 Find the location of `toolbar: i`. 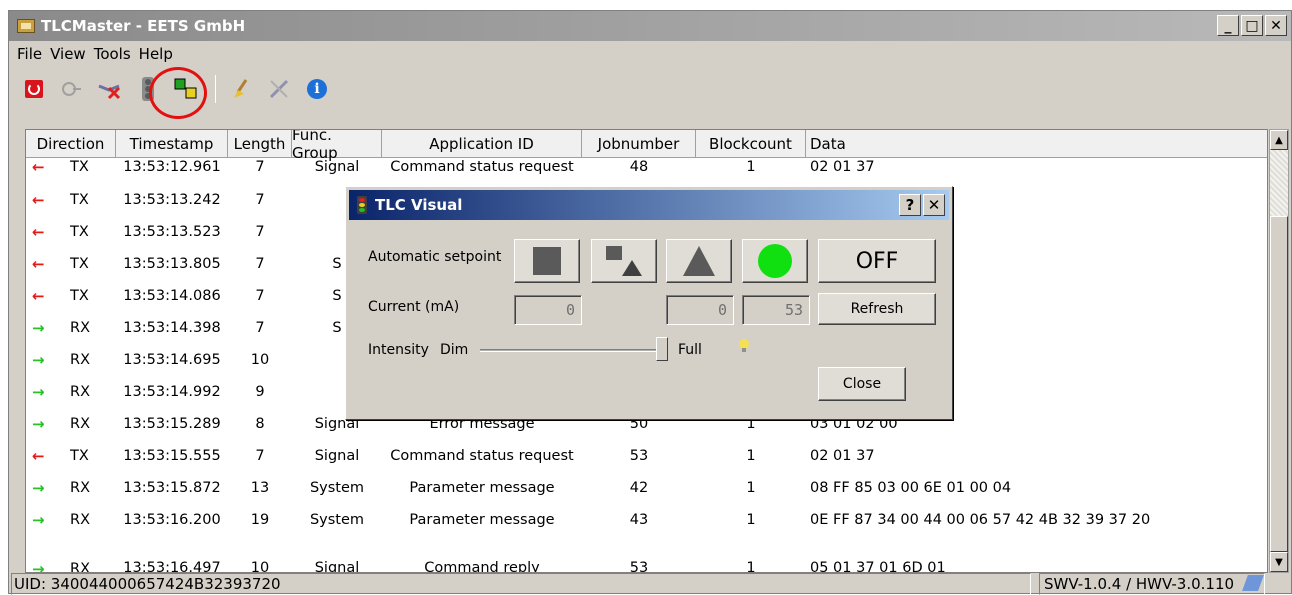

toolbar: i is located at coordinates (219, 93).